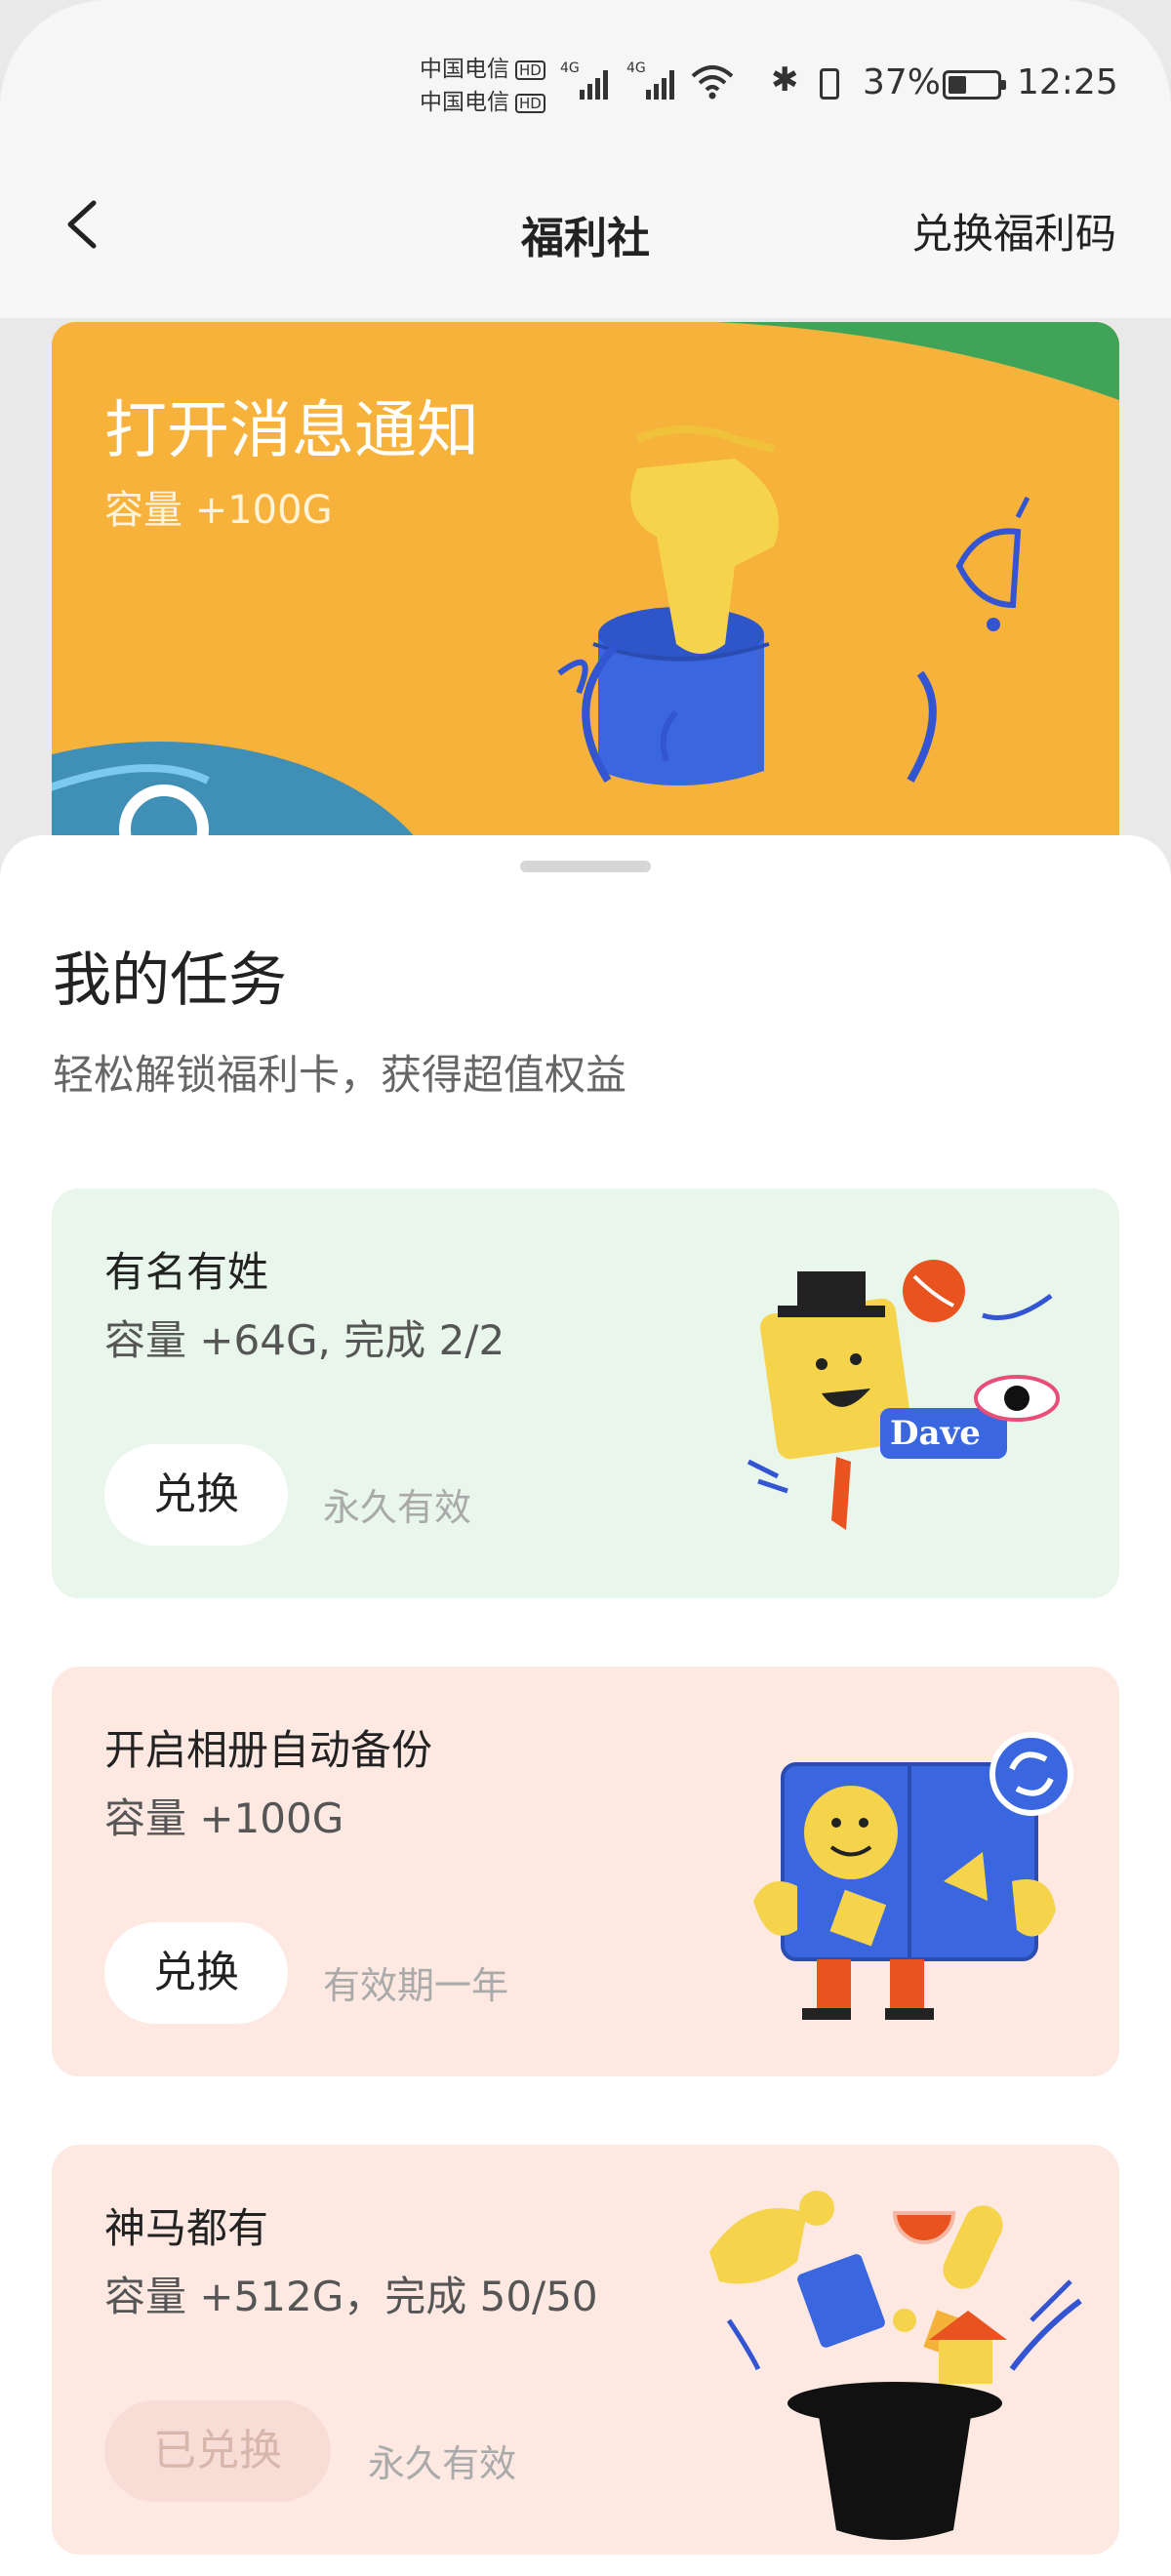  What do you see at coordinates (1067, 82) in the screenshot?
I see `clock: 12:25` at bounding box center [1067, 82].